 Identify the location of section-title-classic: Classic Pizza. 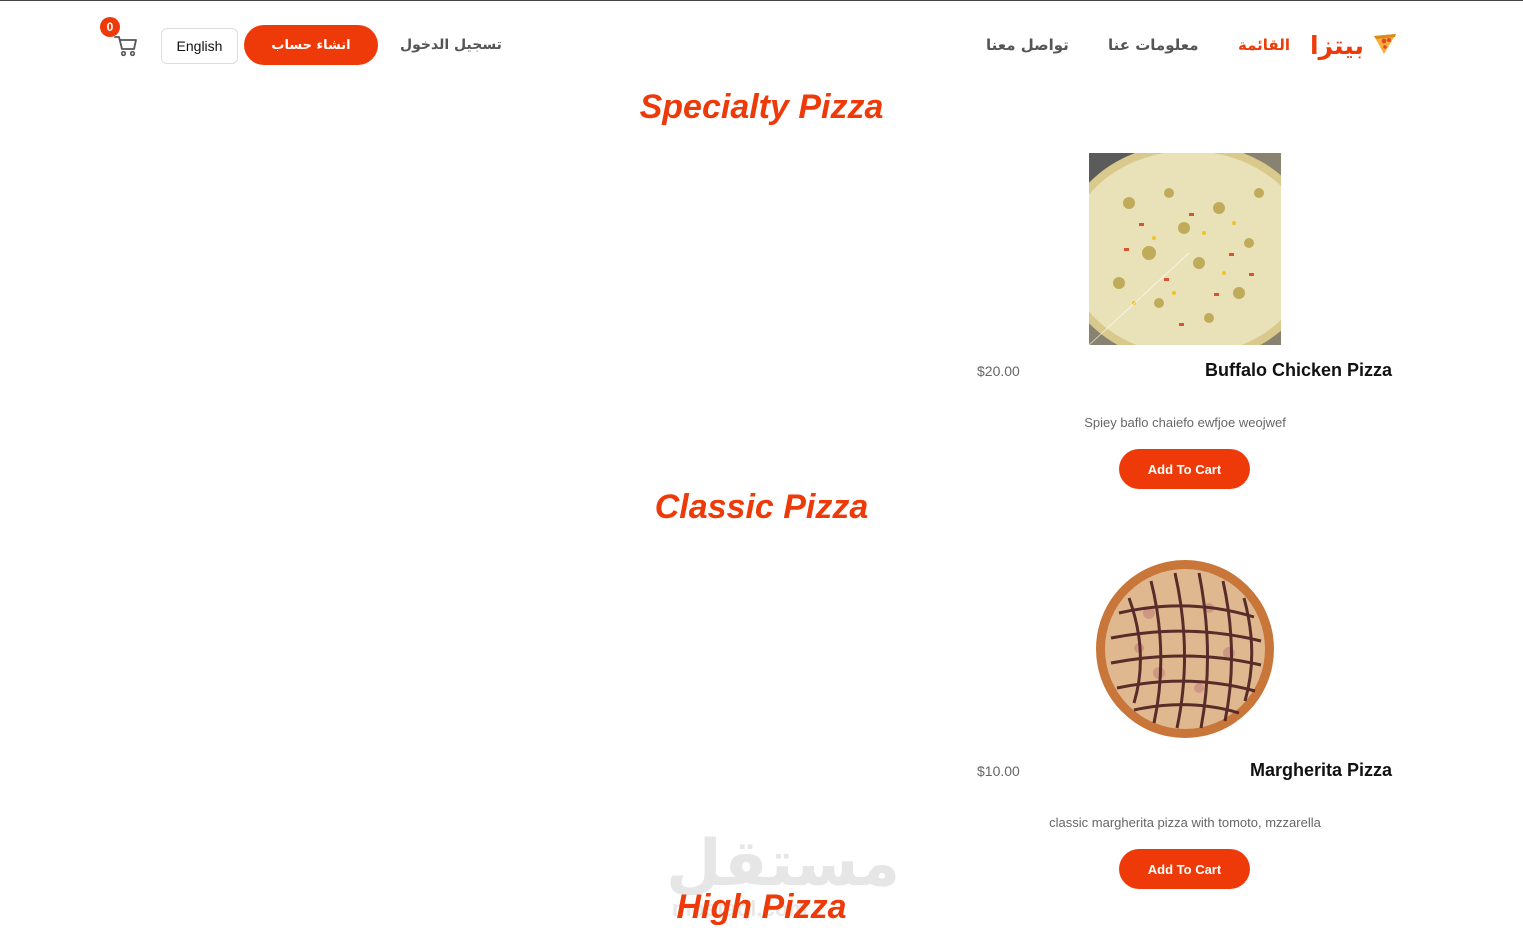
(761, 507).